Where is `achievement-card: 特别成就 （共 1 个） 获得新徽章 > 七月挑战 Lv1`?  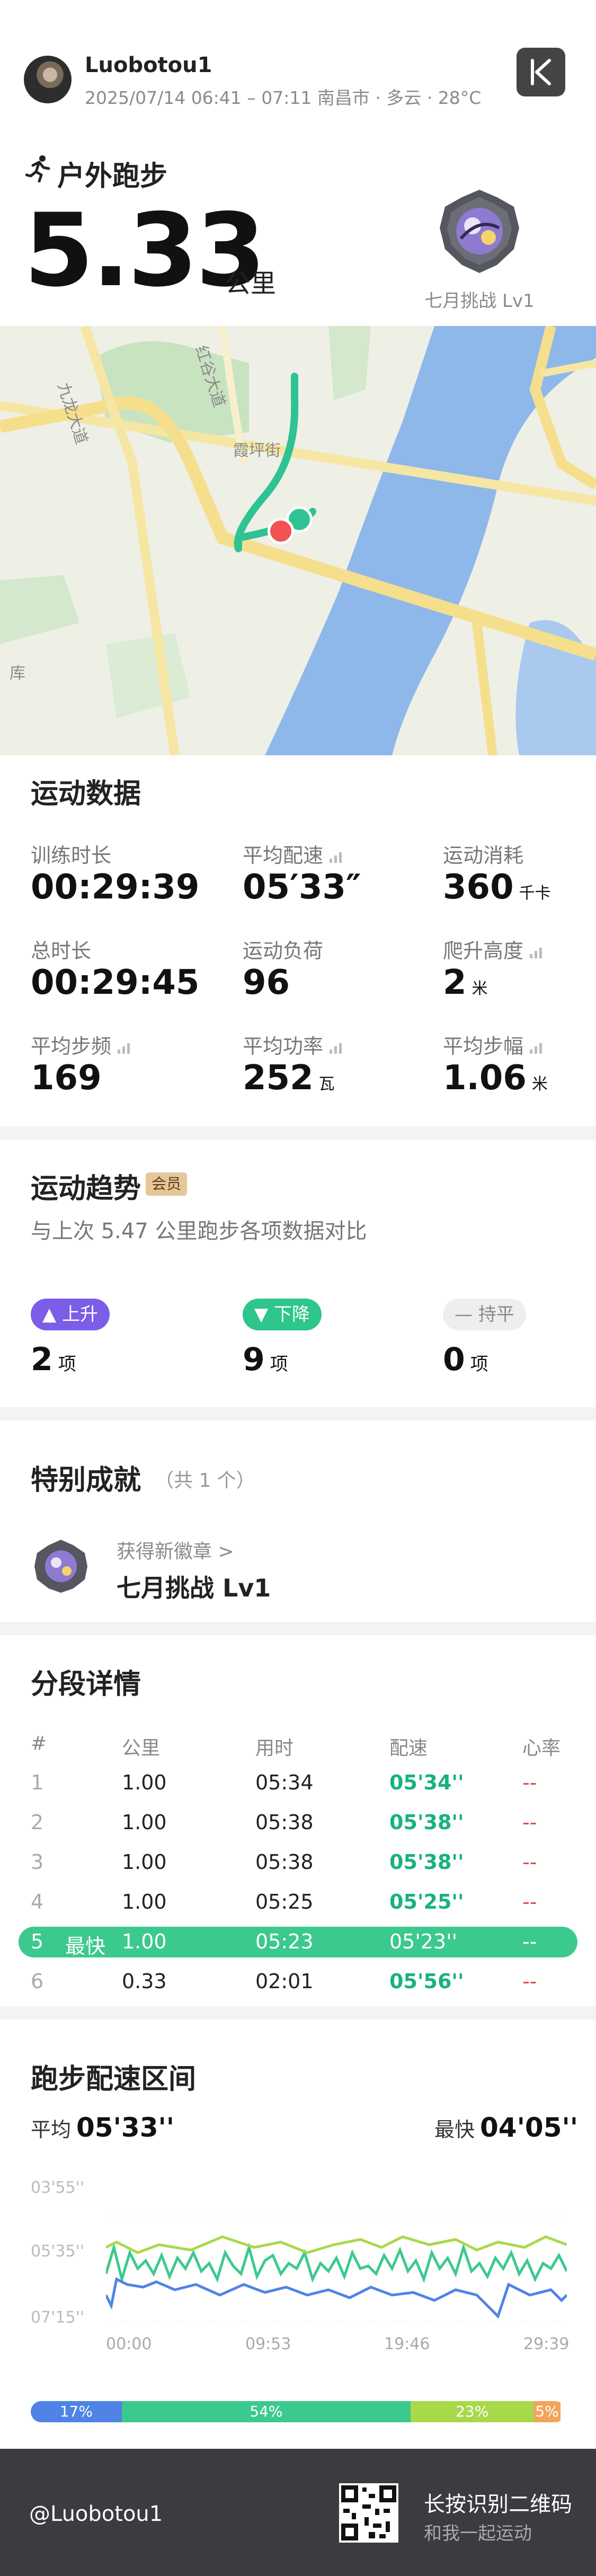 achievement-card: 特别成就 （共 1 个） 获得新徽章 > 七月挑战 Lv1 is located at coordinates (298, 1521).